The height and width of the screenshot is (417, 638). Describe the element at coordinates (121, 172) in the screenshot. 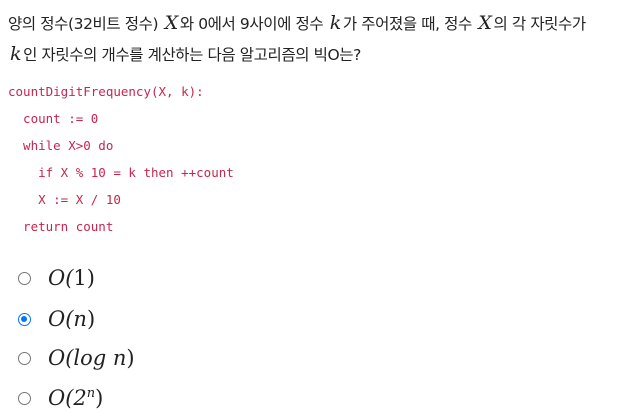

I see `code-line: if X % 10 = k then ++count` at that location.